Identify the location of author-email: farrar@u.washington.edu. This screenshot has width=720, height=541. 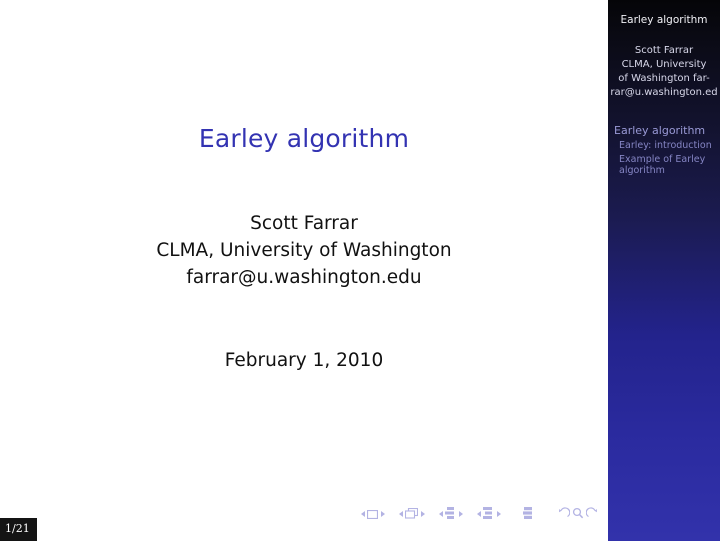
(304, 277).